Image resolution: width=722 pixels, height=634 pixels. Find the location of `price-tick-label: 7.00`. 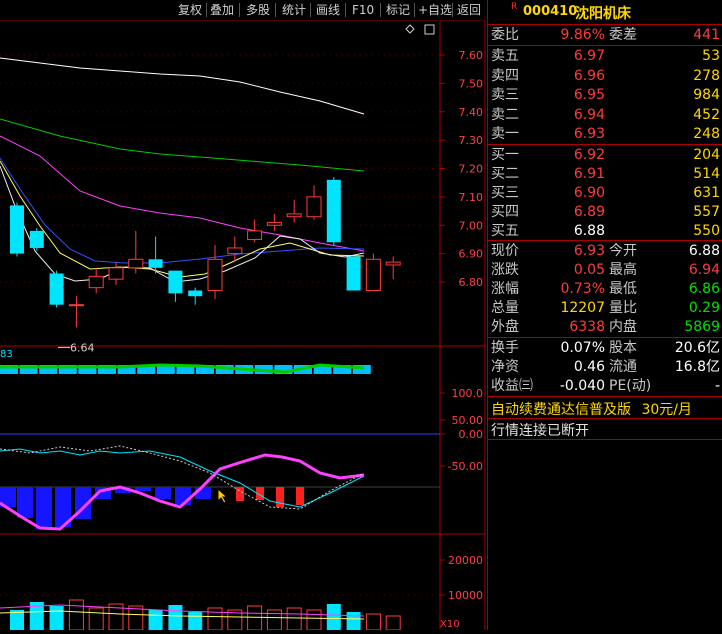

price-tick-label: 7.00 is located at coordinates (471, 225).